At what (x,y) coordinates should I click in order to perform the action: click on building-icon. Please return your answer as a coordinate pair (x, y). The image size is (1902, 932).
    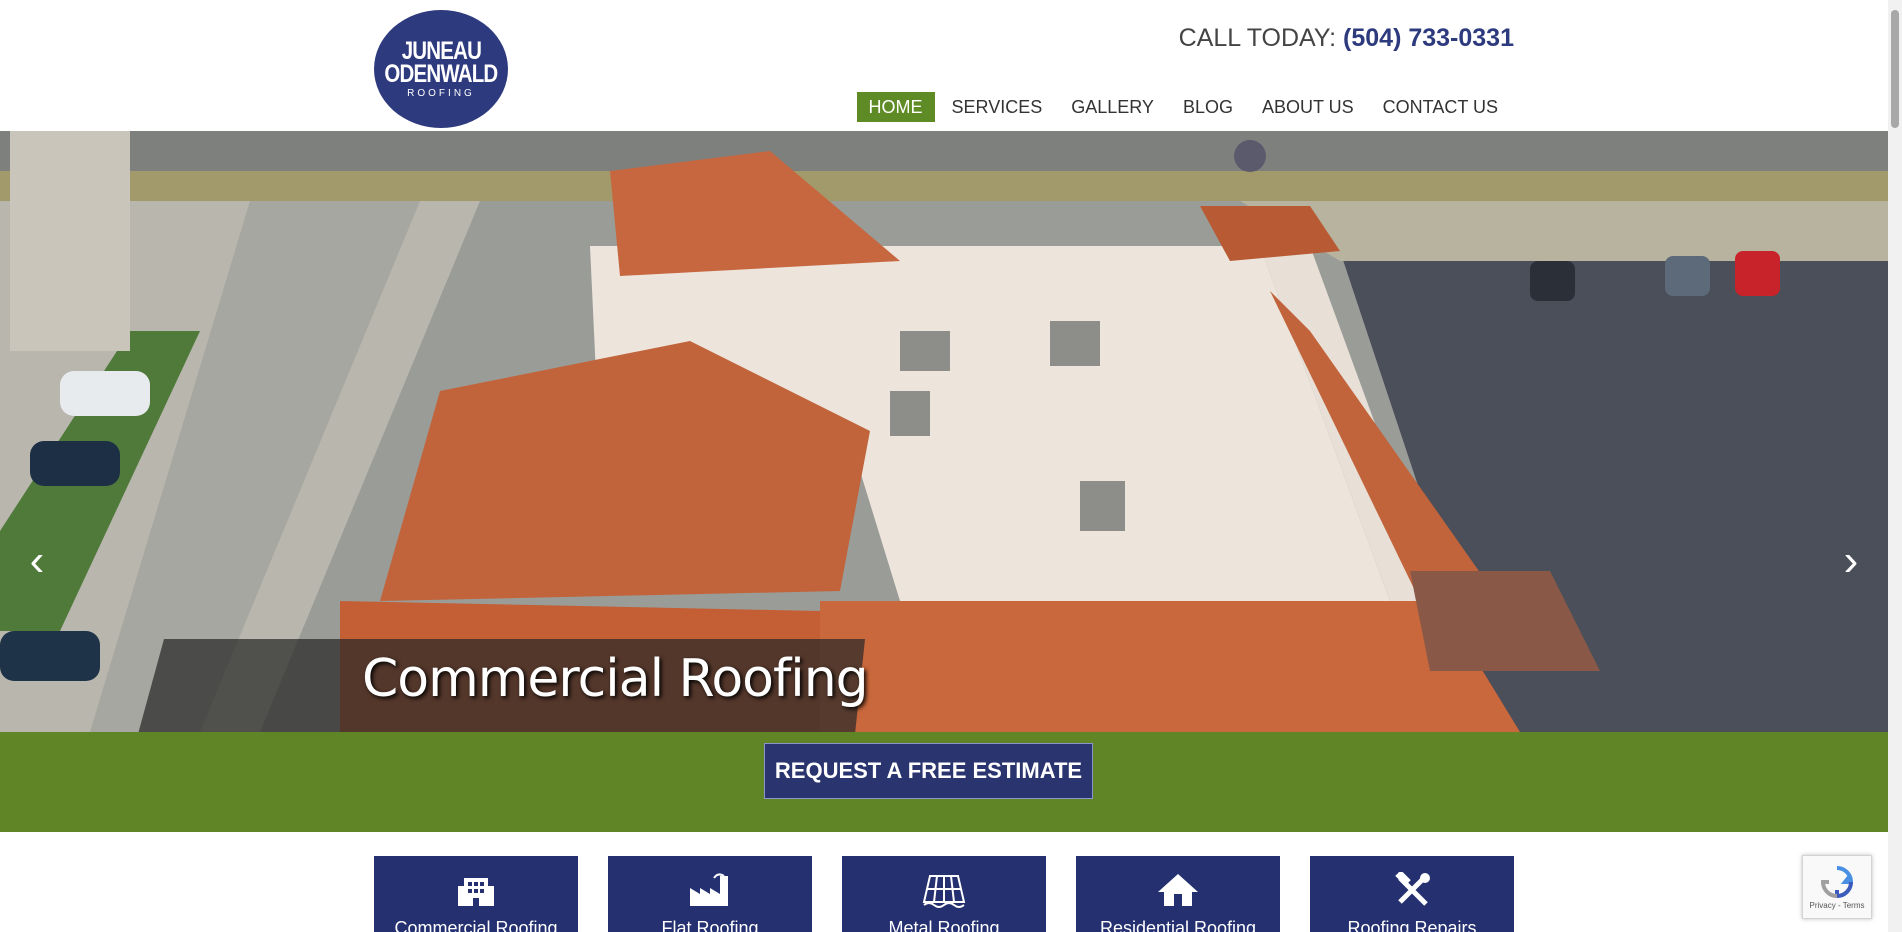
    Looking at the image, I should click on (476, 892).